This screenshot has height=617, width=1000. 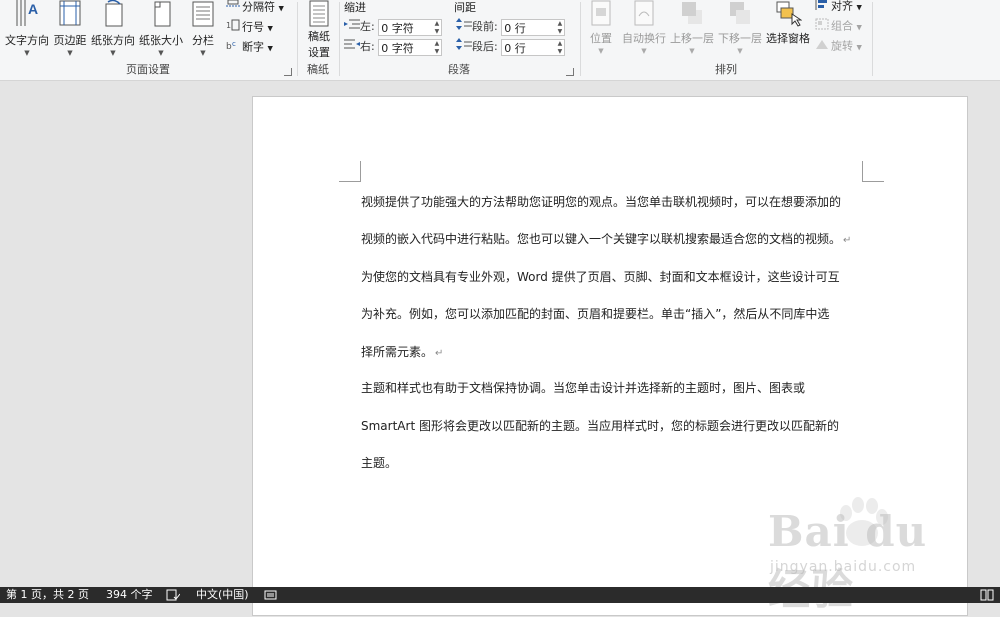 I want to click on orientation-button: 纸张方向 ▼, so click(x=113, y=28).